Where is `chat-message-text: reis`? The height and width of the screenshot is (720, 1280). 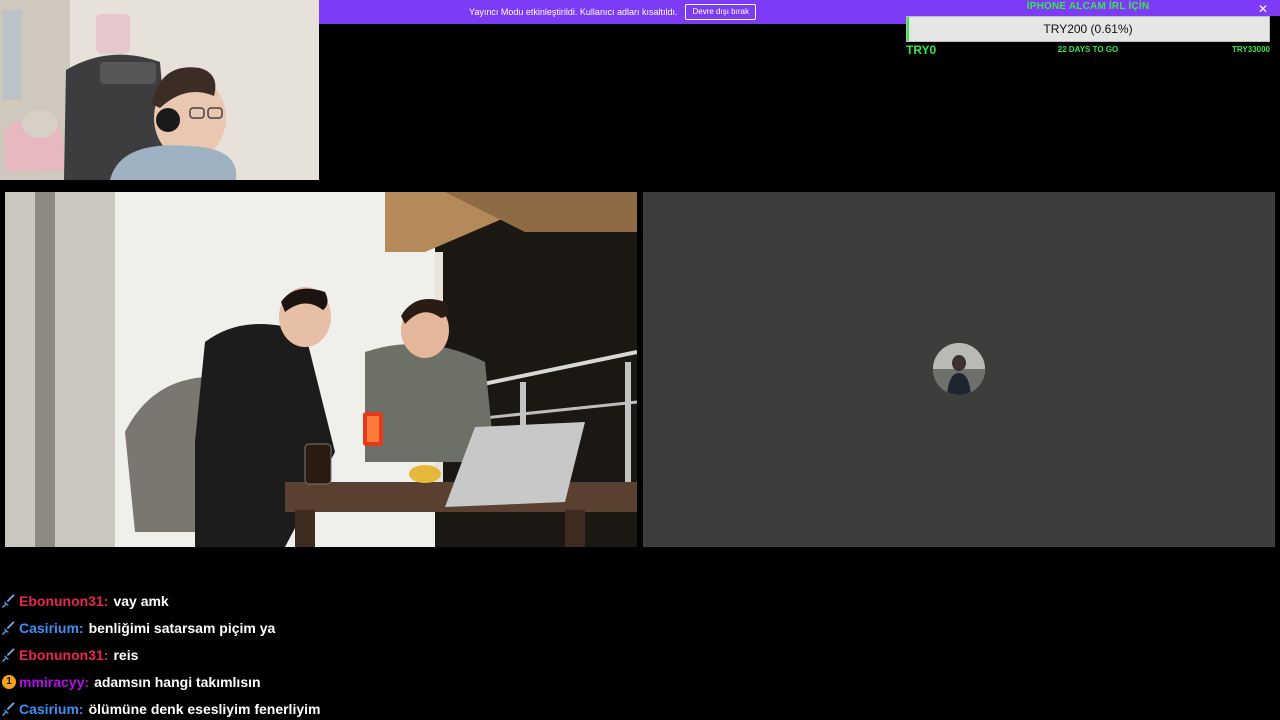 chat-message-text: reis is located at coordinates (126, 654).